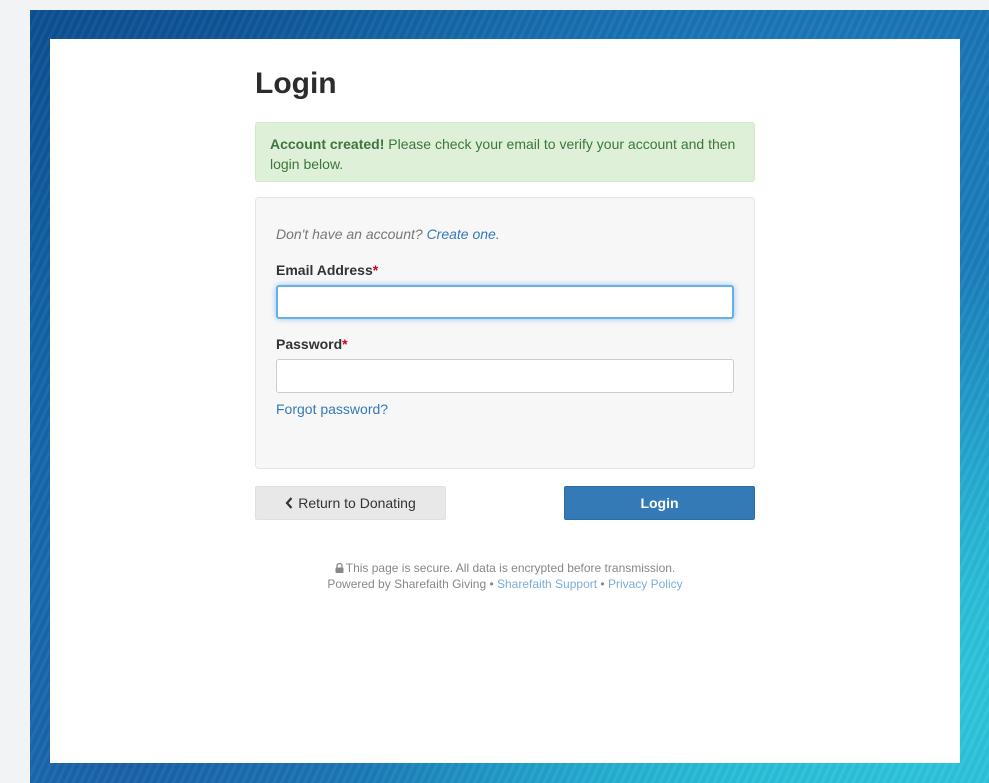 Image resolution: width=989 pixels, height=783 pixels. I want to click on forgot-password-link: Forgot password?, so click(332, 409).